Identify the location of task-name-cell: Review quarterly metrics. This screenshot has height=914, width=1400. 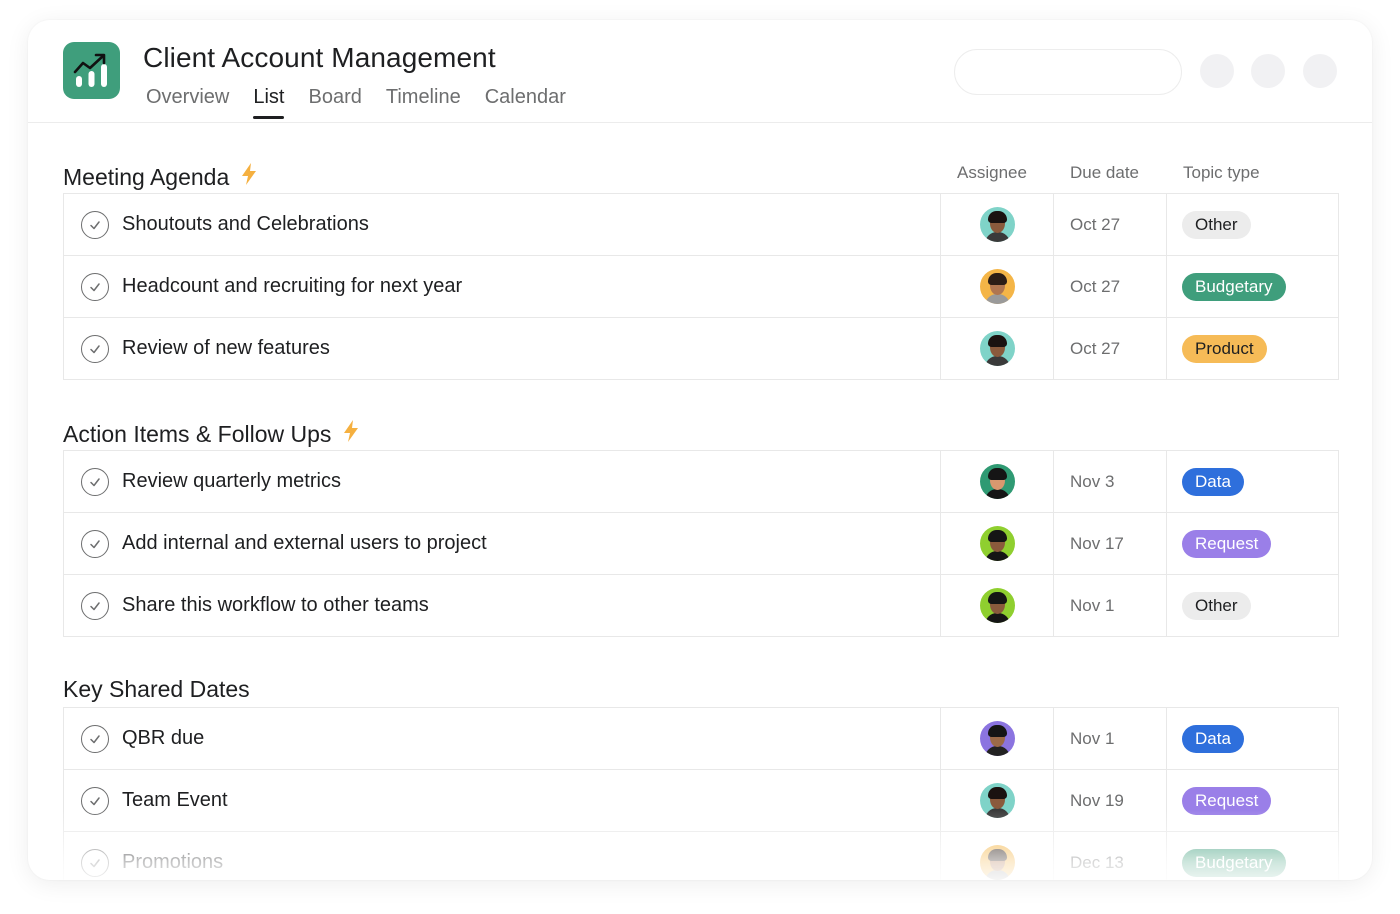
(502, 481).